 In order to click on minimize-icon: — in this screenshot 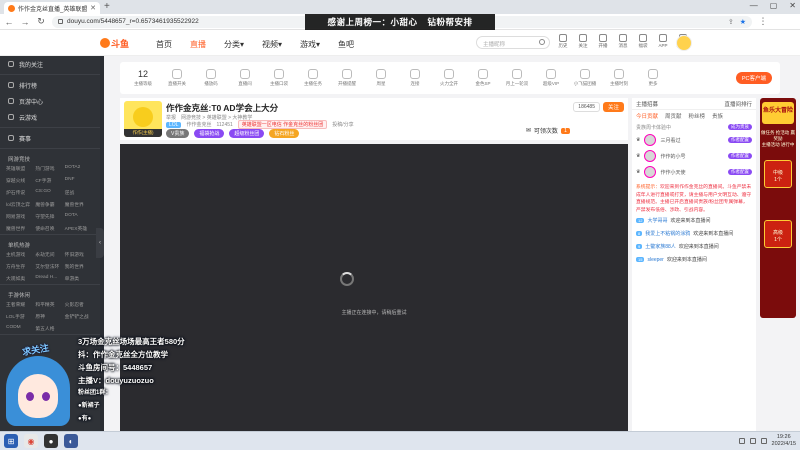, I will do `click(754, 5)`.